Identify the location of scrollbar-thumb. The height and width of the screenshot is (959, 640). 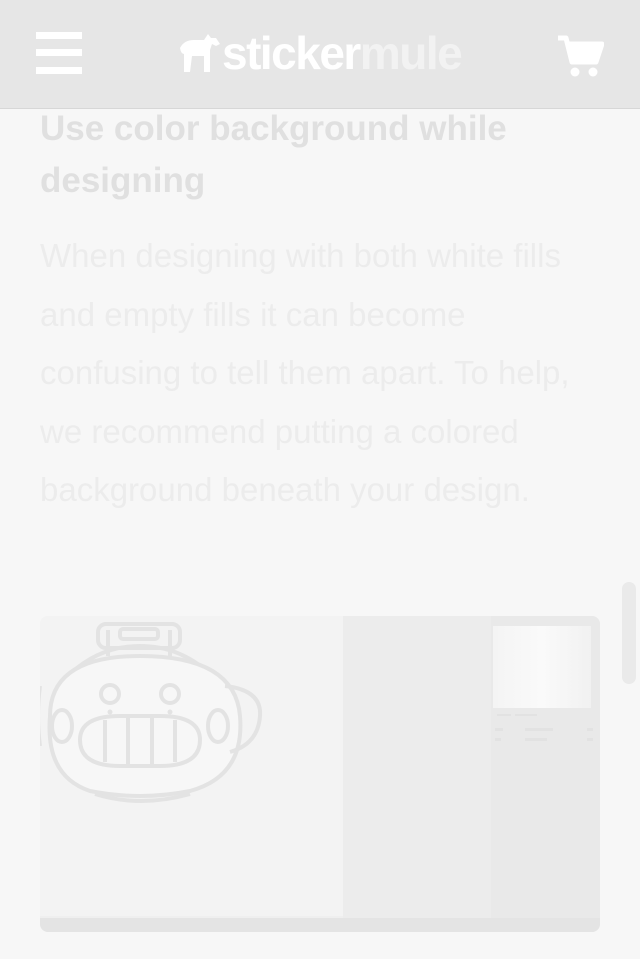
(629, 633).